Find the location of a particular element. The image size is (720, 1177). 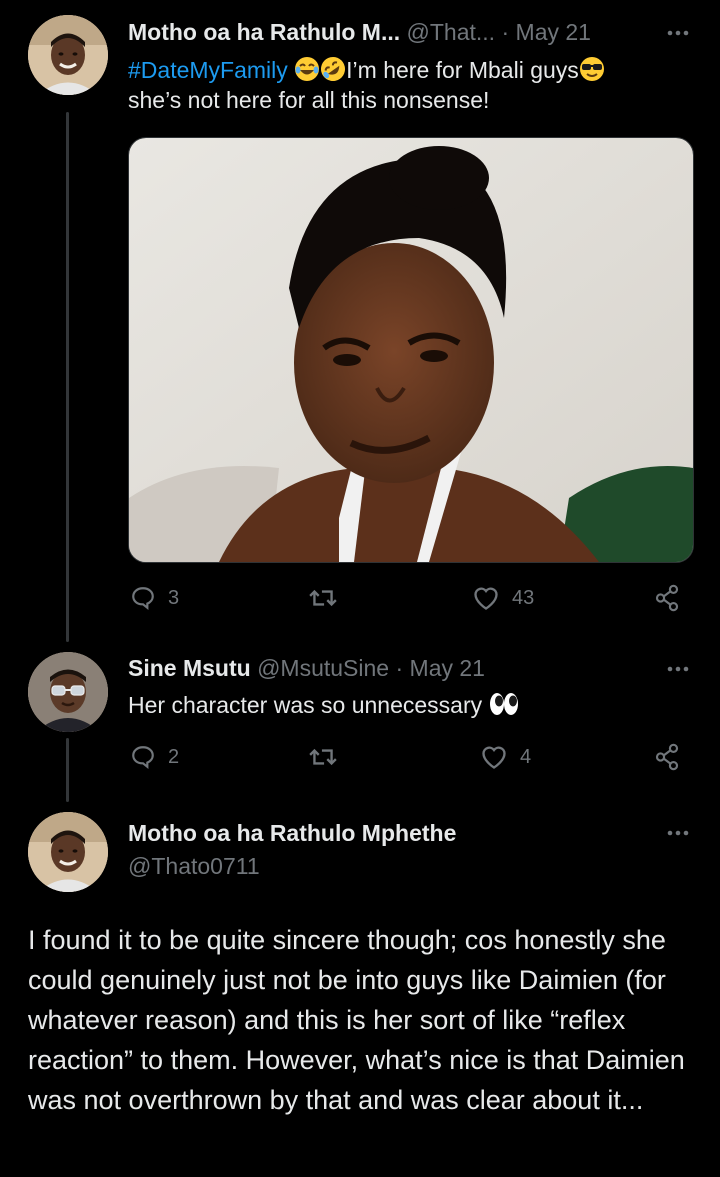

rofl-emoji-icon is located at coordinates (333, 69).